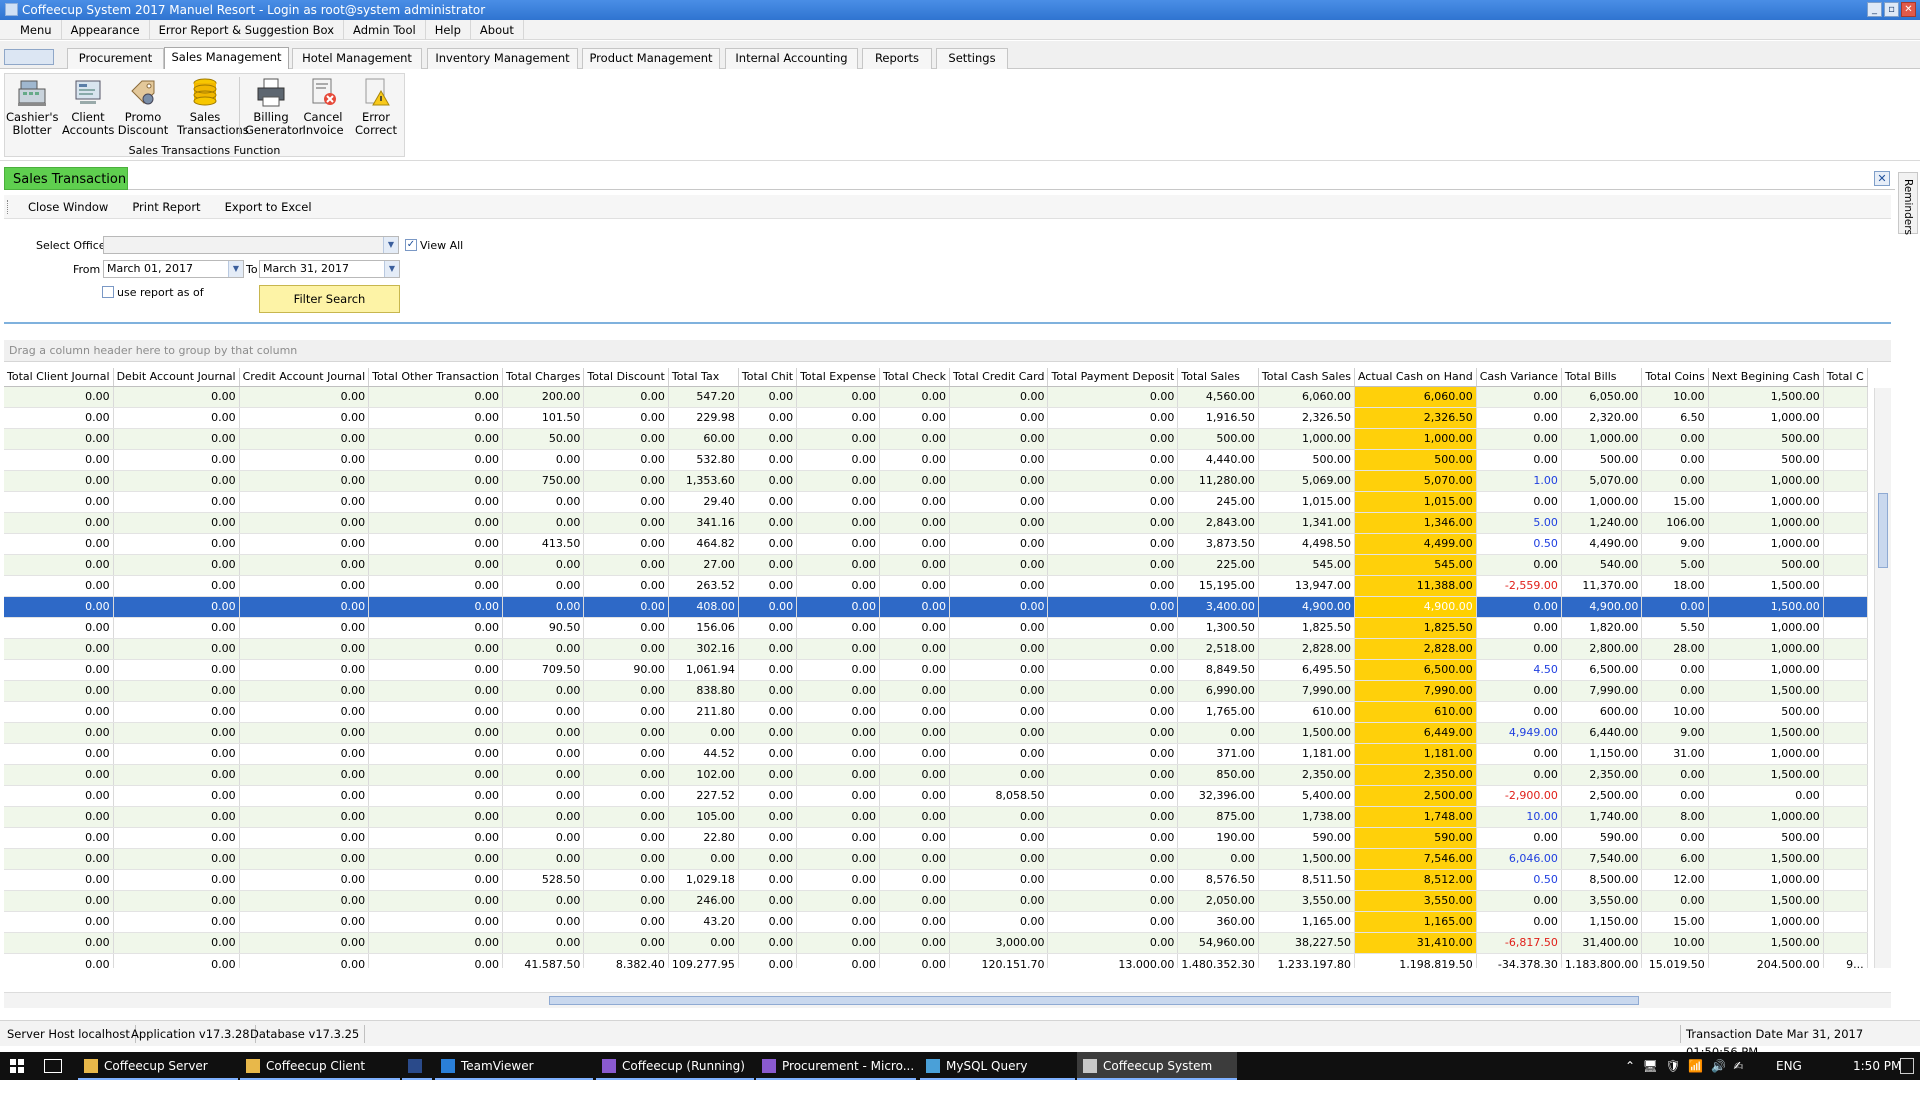 Image resolution: width=1920 pixels, height=1108 pixels. I want to click on column-header: Total Sales, so click(1218, 377).